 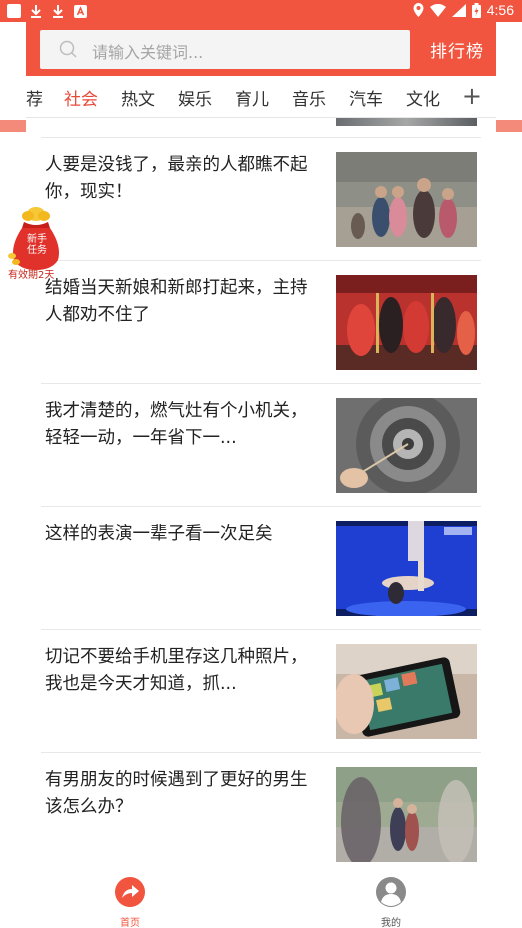 I want to click on article-row: 有男朋友的时候遇到了更好的男生该怎么办？, so click(x=261, y=814).